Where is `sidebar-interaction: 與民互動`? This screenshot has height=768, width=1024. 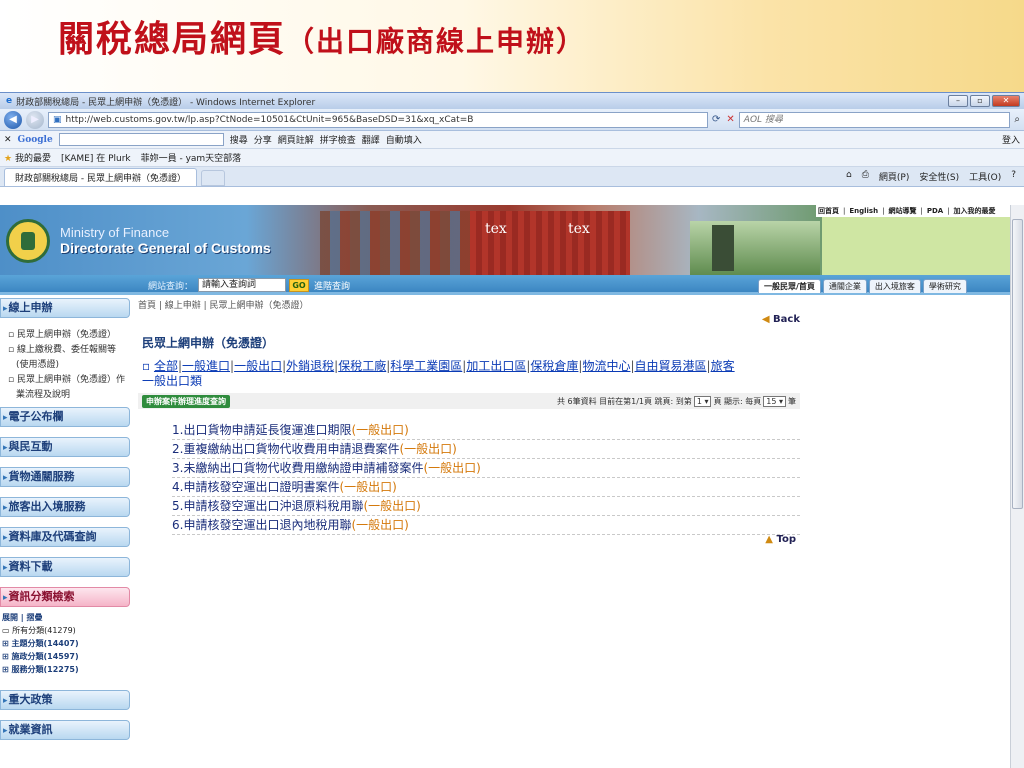 sidebar-interaction: 與民互動 is located at coordinates (65, 447).